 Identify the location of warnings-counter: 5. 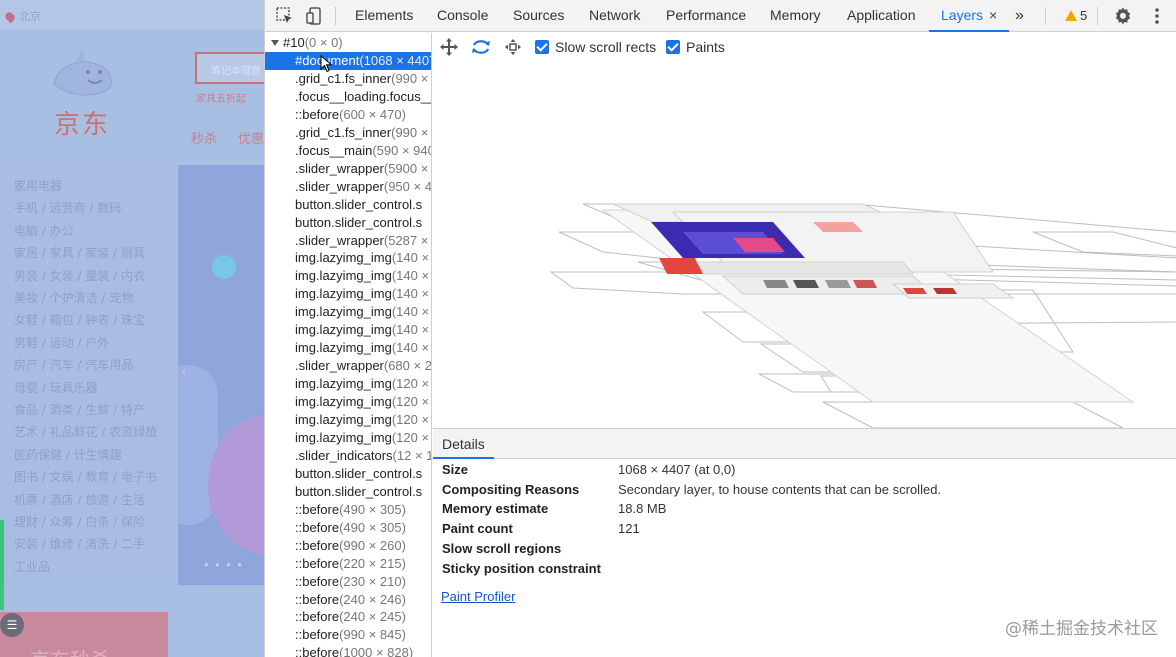
(1076, 16).